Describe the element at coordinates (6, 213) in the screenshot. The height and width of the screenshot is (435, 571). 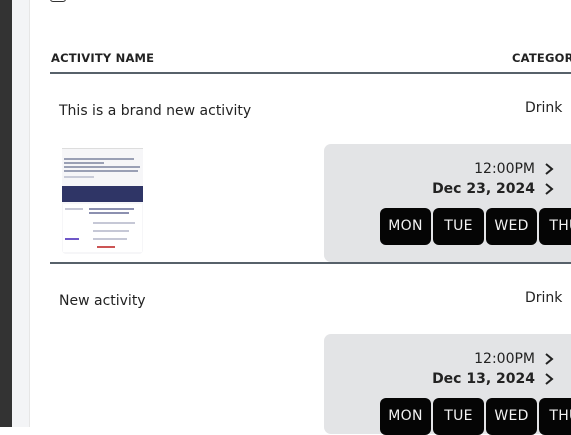
I see `left-dark-bar` at that location.